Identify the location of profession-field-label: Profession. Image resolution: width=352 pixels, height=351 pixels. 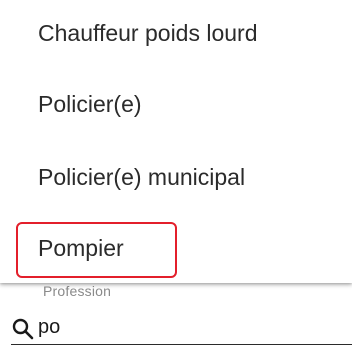
(77, 291).